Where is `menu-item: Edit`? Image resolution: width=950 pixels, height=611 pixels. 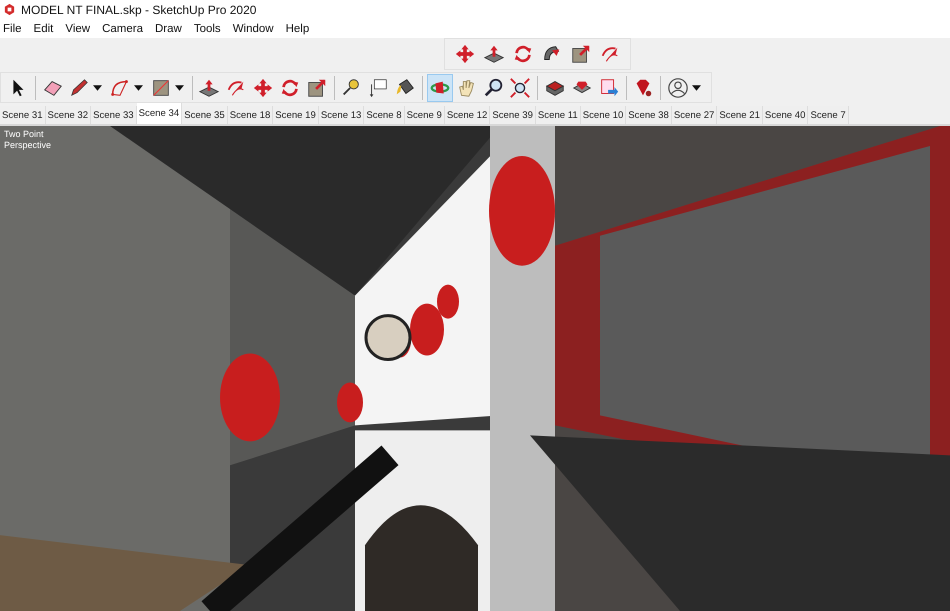 menu-item: Edit is located at coordinates (44, 28).